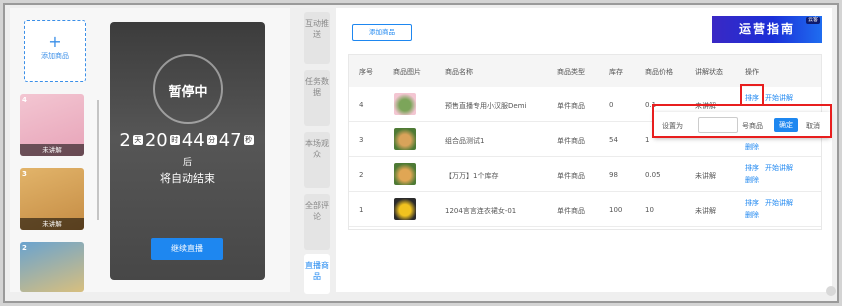 Image resolution: width=842 pixels, height=306 pixels. Describe the element at coordinates (317, 160) in the screenshot. I see `tab-audience: 本场观众` at that location.